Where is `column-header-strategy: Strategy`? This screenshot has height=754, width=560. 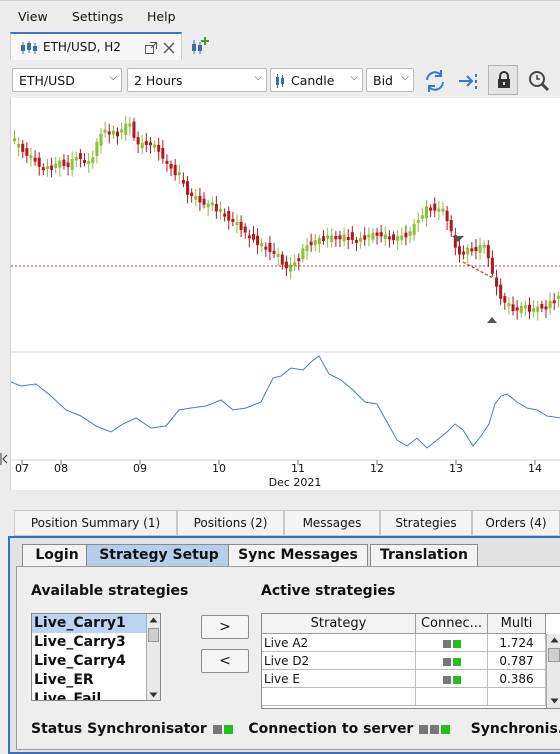
column-header-strategy: Strategy is located at coordinates (339, 624).